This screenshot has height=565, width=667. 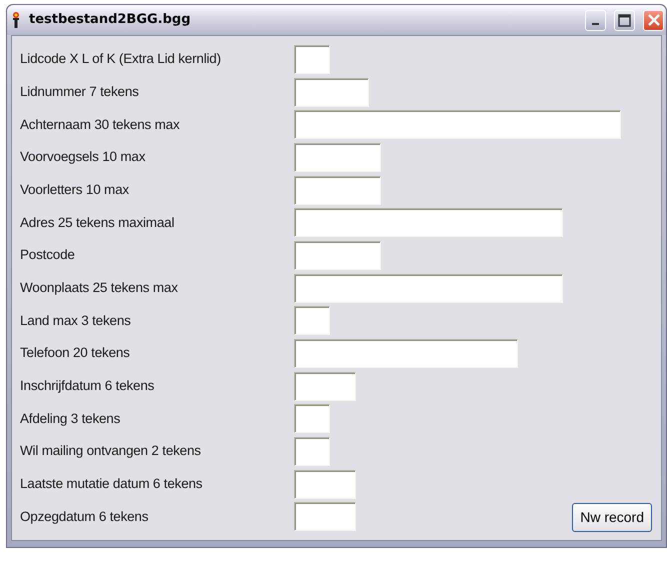 I want to click on maximize-button, so click(x=624, y=20).